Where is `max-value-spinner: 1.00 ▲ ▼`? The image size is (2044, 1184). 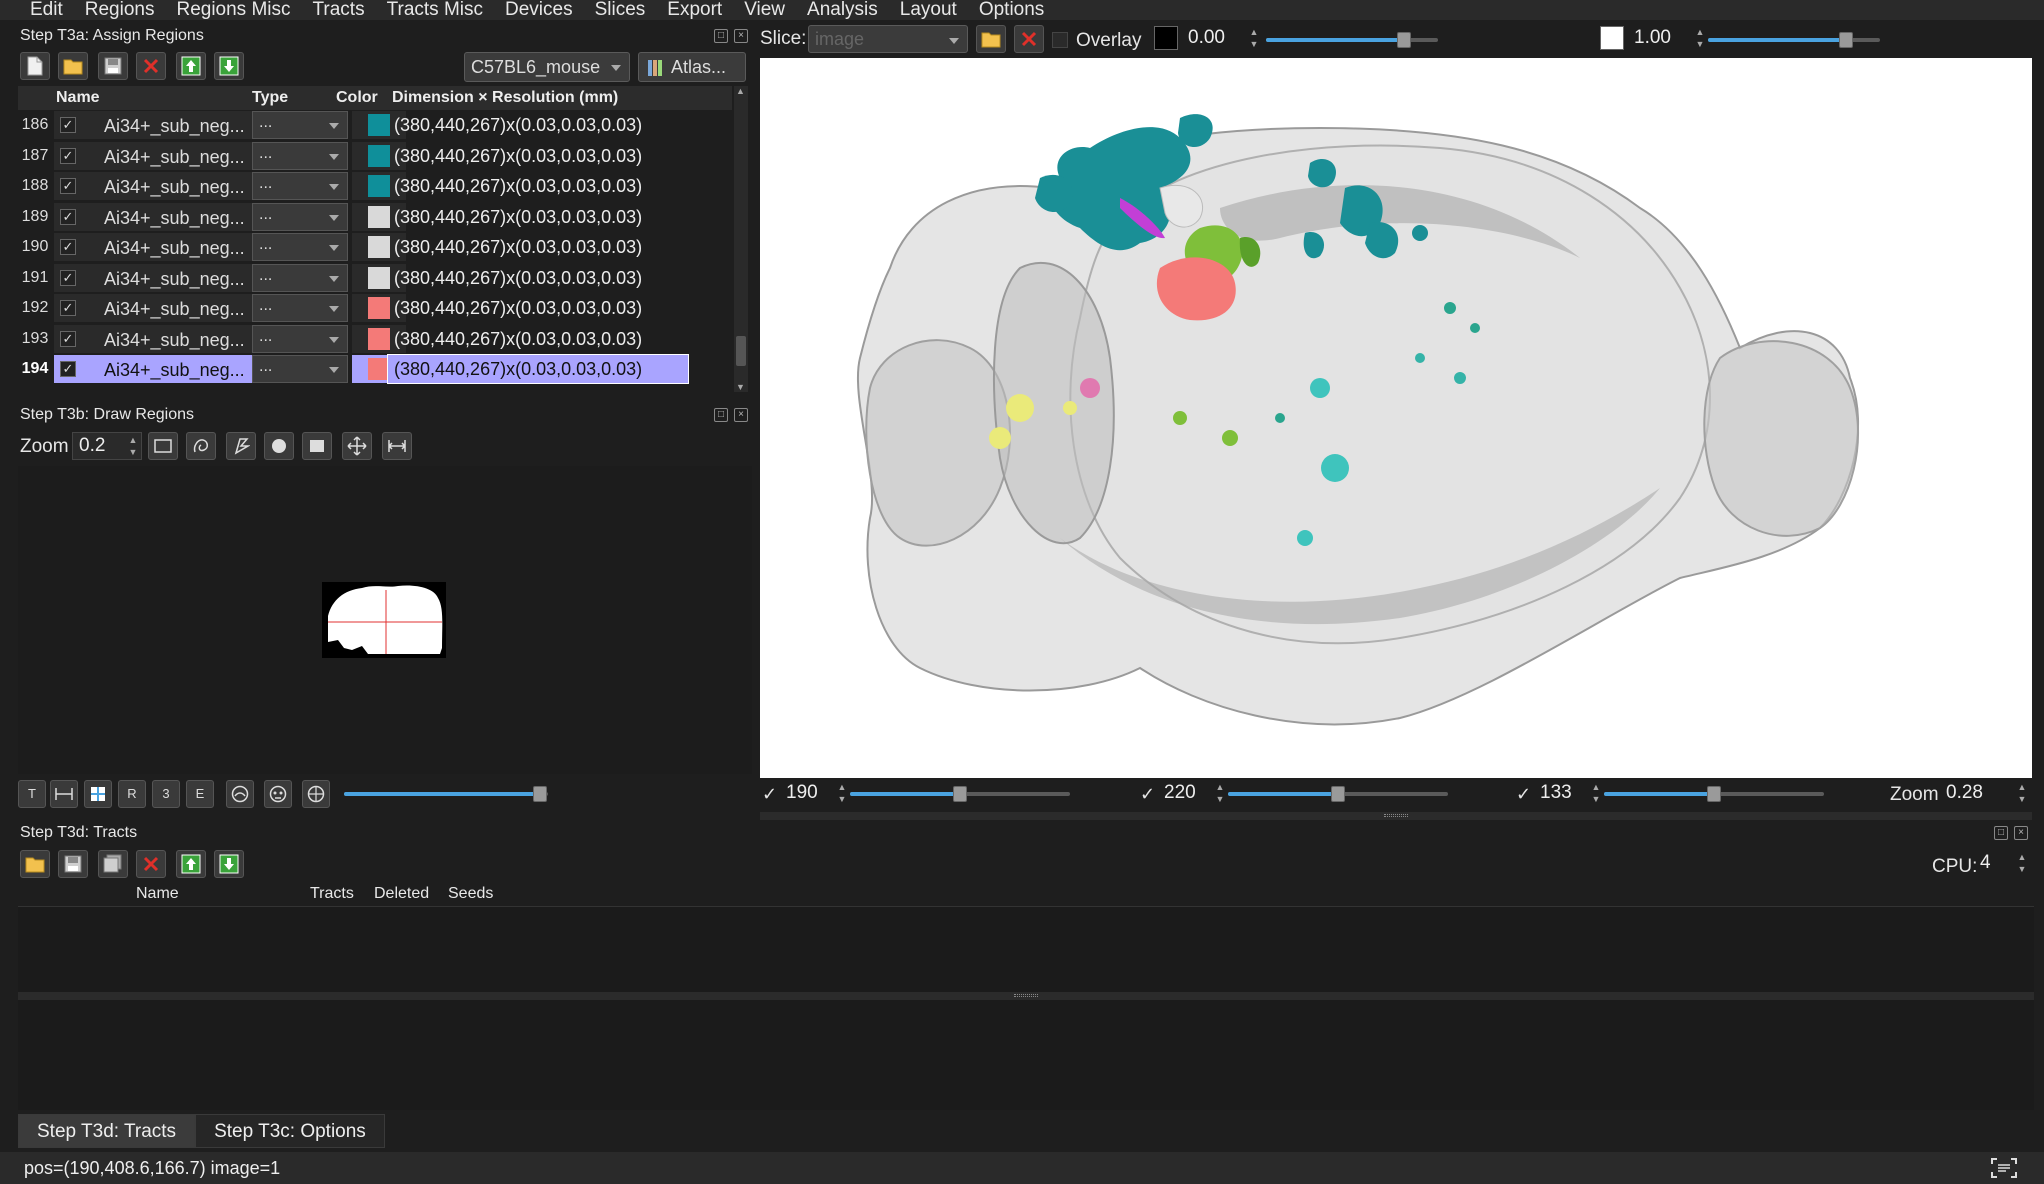
max-value-spinner: 1.00 ▲ ▼ is located at coordinates (1668, 39).